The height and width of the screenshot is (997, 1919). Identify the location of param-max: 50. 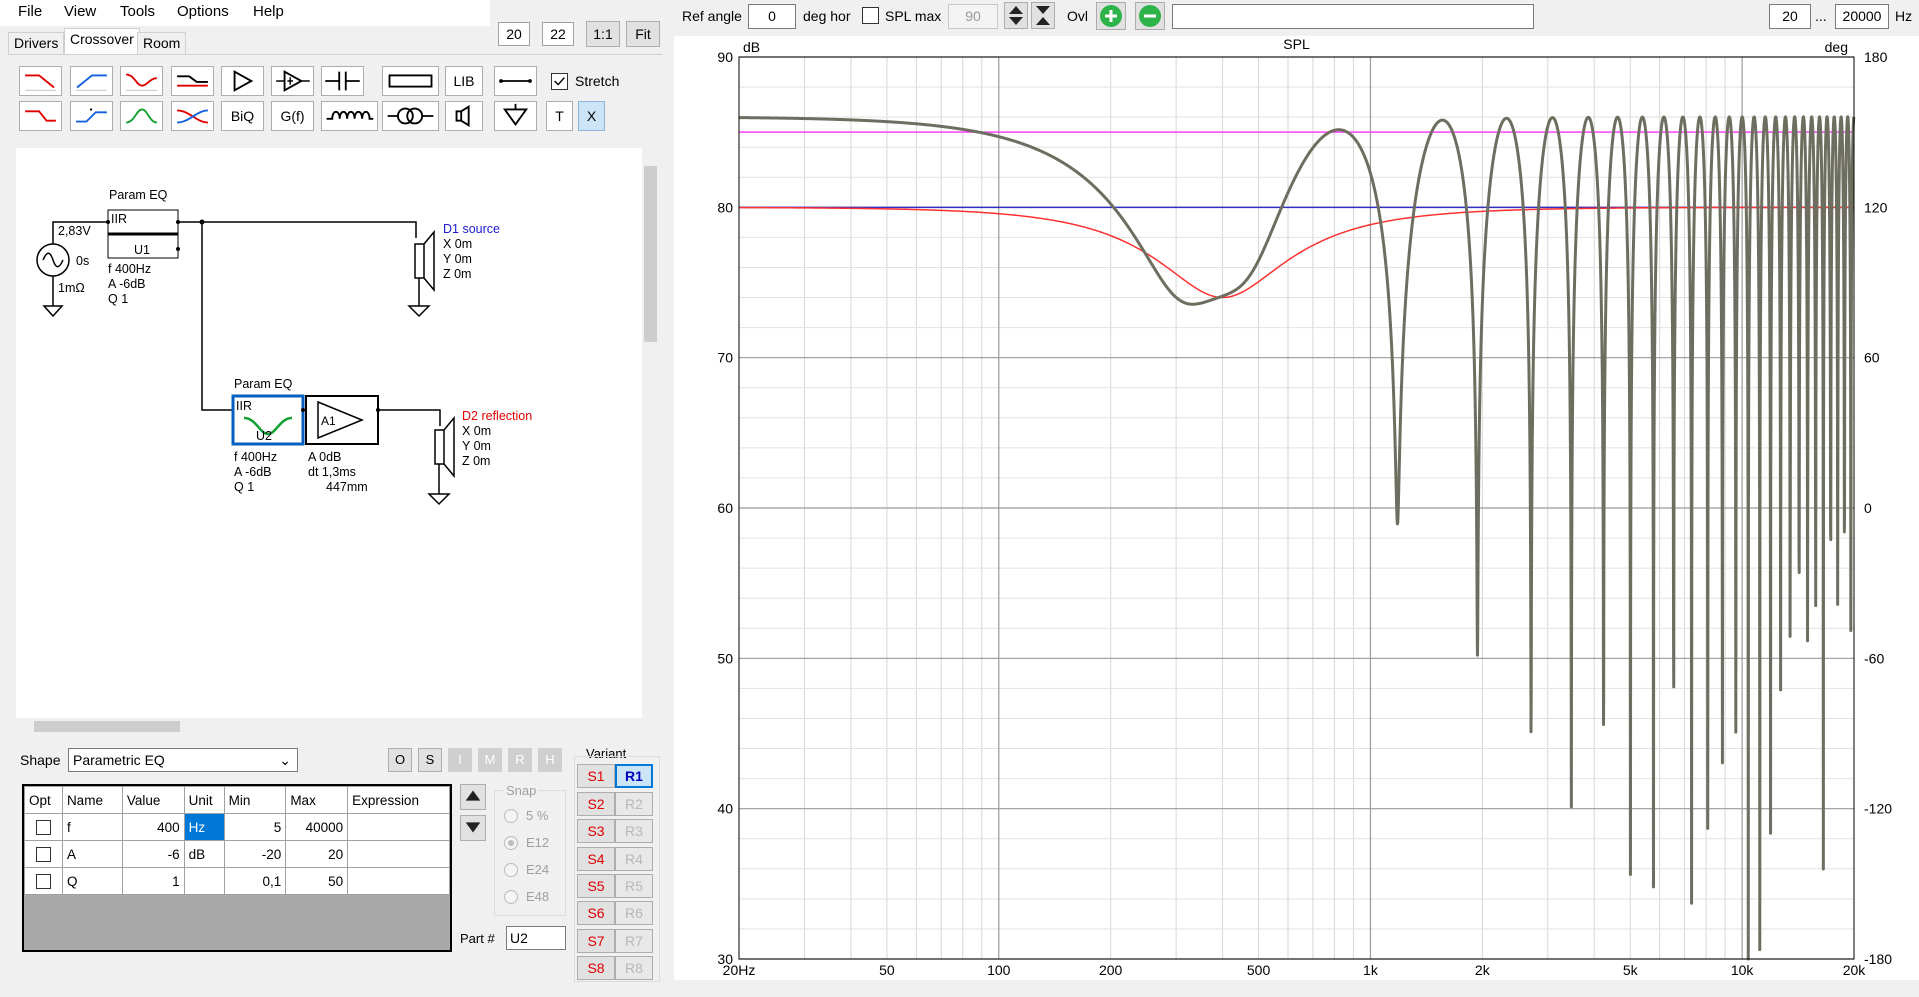
(317, 881).